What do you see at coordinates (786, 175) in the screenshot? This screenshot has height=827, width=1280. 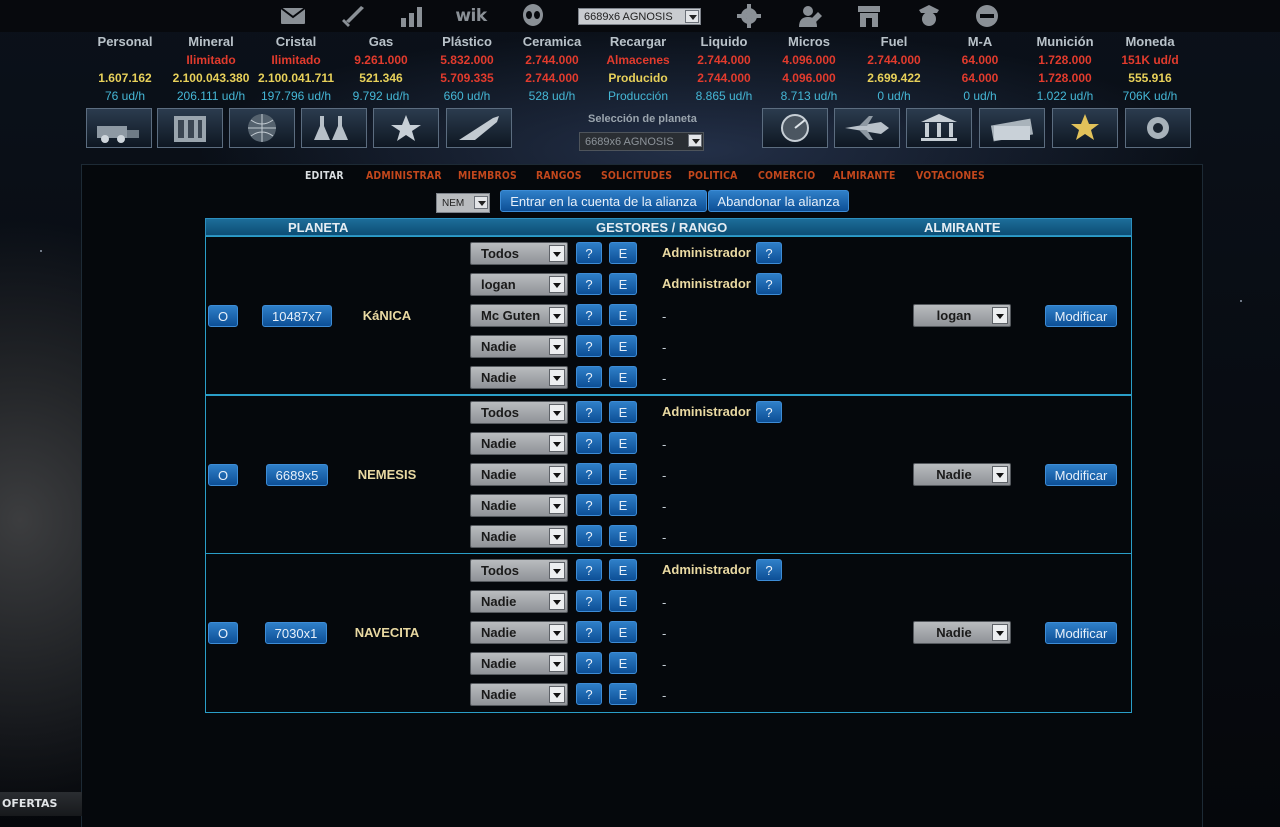 I see `tab-comercio: COMERCIO` at bounding box center [786, 175].